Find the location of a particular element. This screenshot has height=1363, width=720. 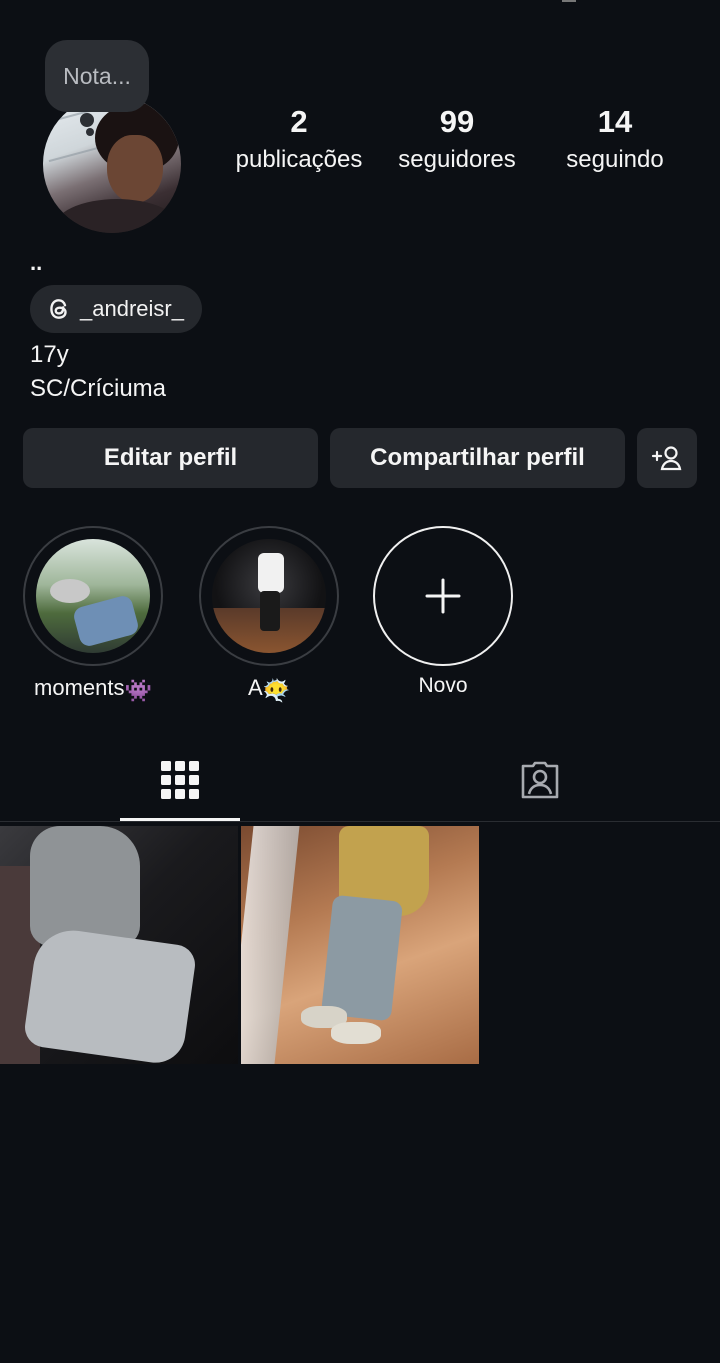

tab-divider is located at coordinates (360, 821).